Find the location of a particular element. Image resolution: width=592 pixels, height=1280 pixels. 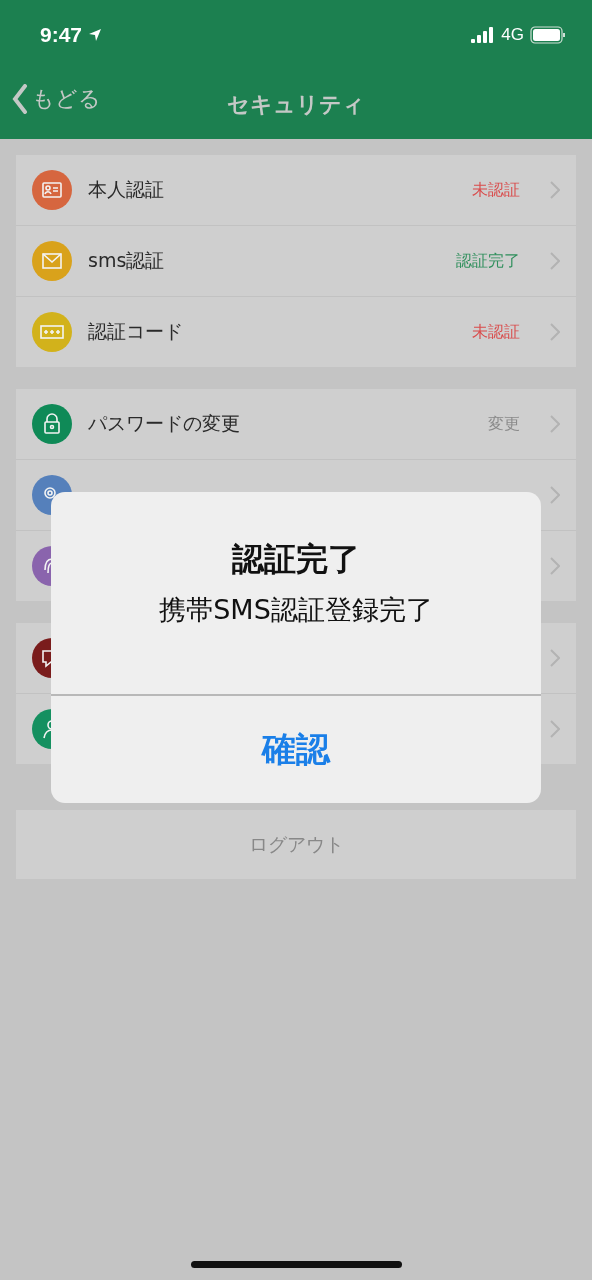

page-title: セキュリティ is located at coordinates (296, 104).